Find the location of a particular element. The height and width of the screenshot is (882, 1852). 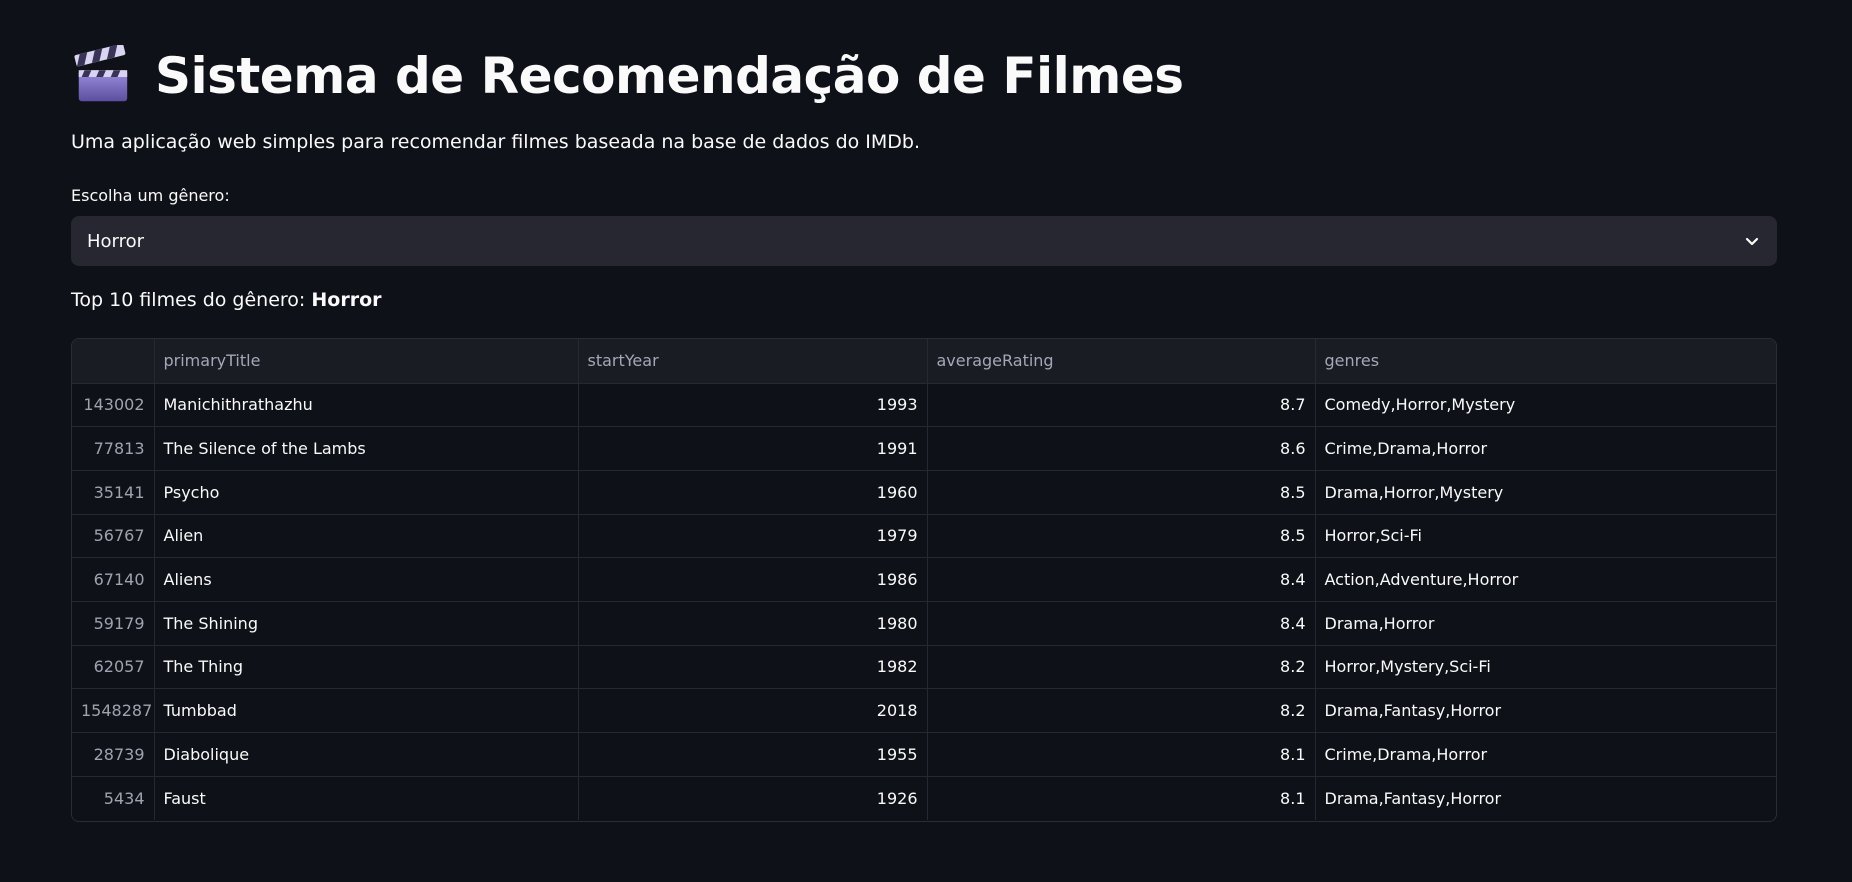

year-cell: 1926 is located at coordinates (753, 798).